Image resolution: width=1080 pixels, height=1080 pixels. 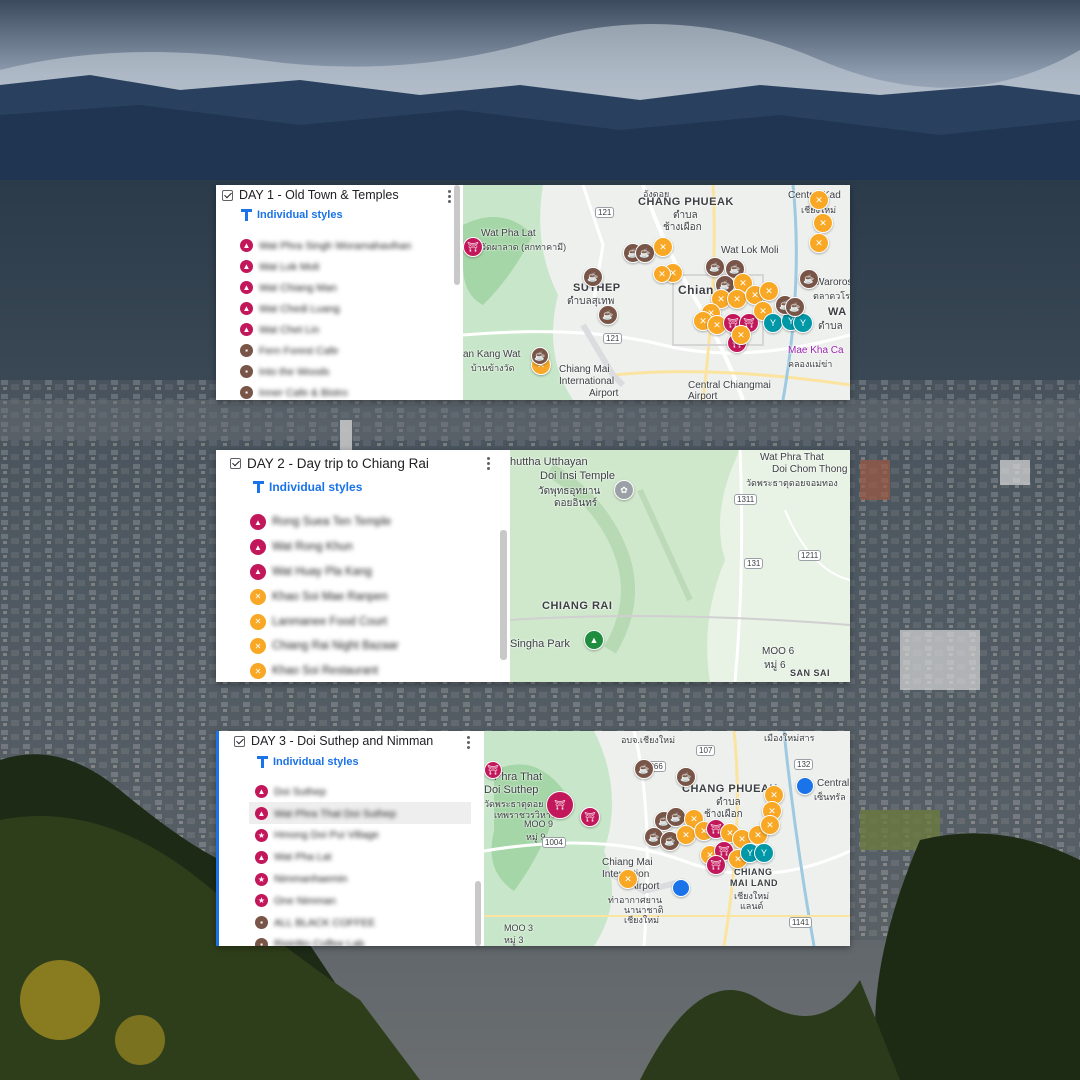 What do you see at coordinates (299, 308) in the screenshot?
I see `list-item-label: Wat Chedi Luang` at bounding box center [299, 308].